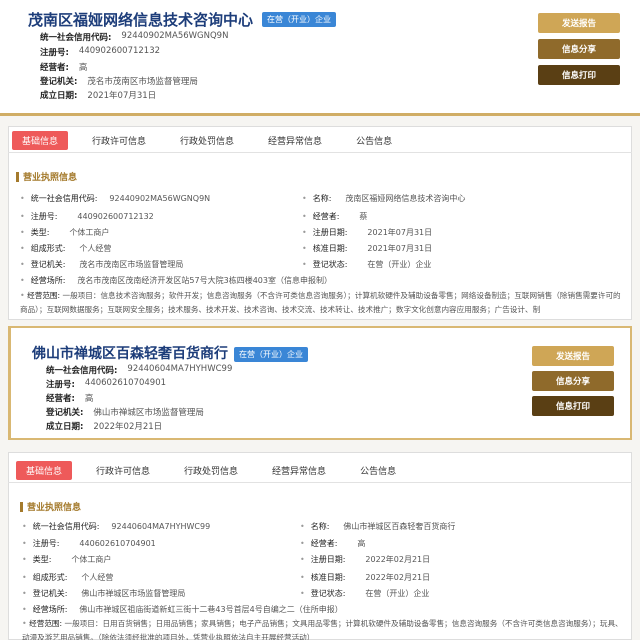 The width and height of the screenshot is (640, 640). I want to click on header-row-credit-2: 统一社会信用代码: 92440604MA7HYHWC99, so click(139, 370).